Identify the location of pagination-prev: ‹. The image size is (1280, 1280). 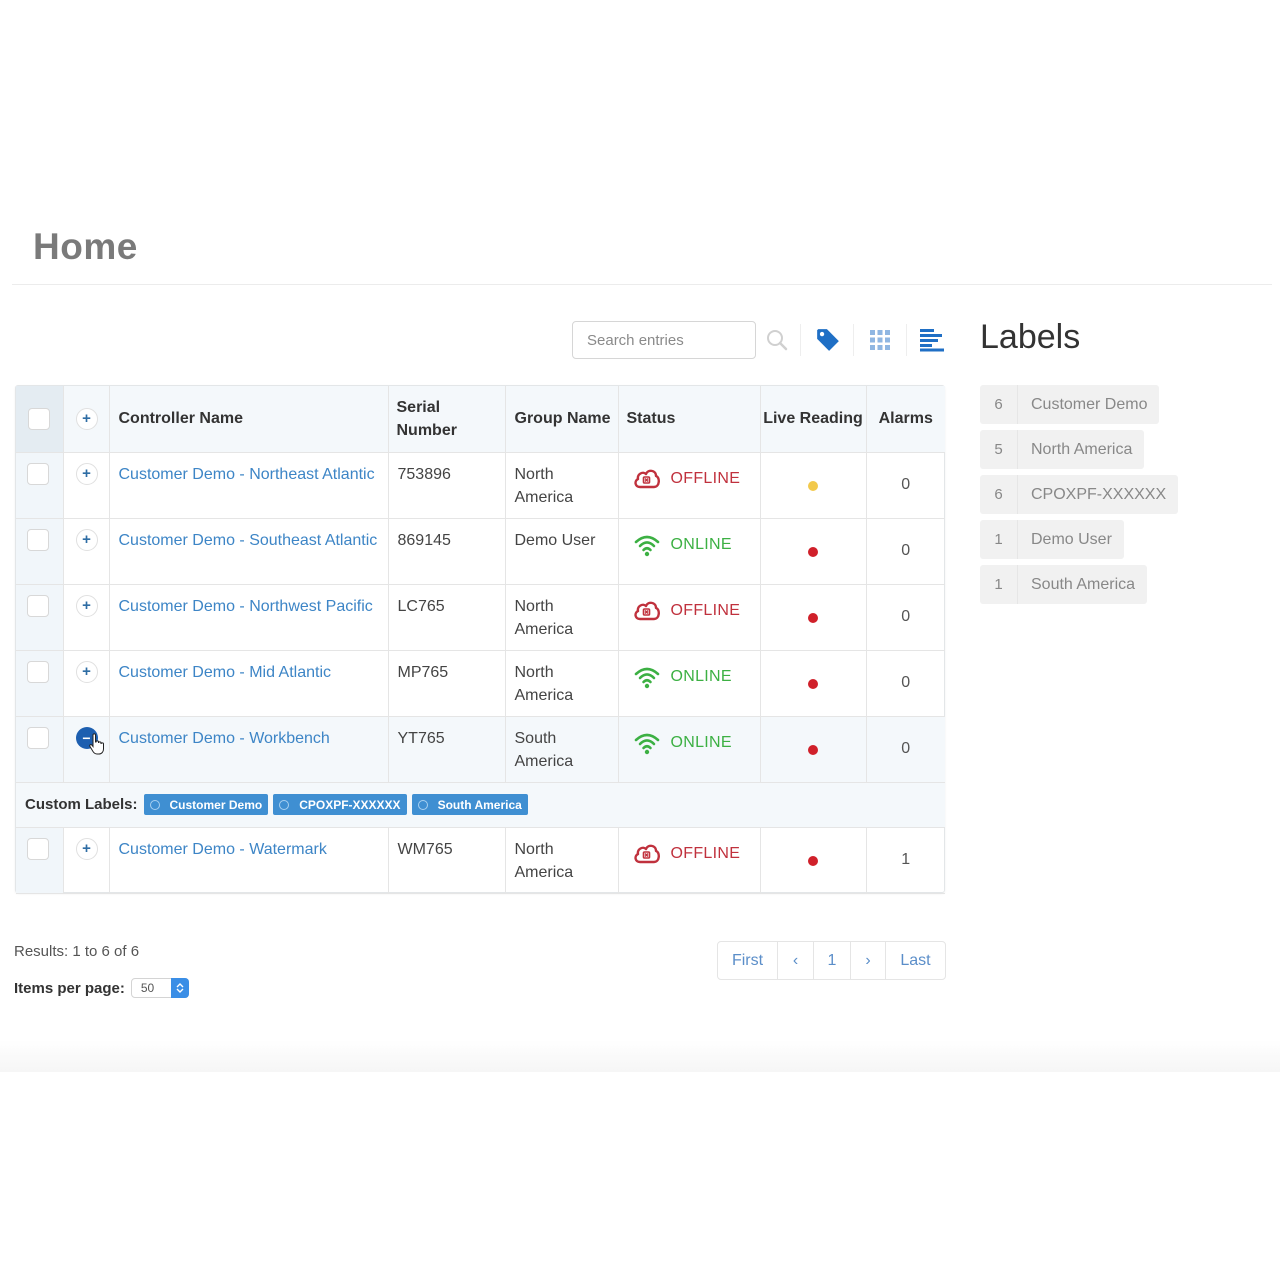
(796, 960).